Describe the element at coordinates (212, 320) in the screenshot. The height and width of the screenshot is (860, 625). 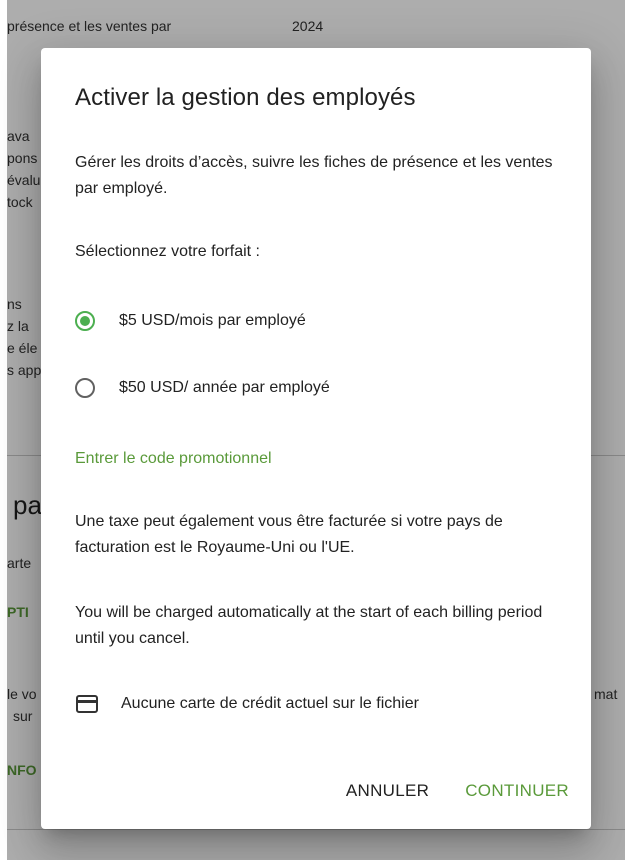
I see `plan-option-label: $5 USD/mois par employé` at that location.